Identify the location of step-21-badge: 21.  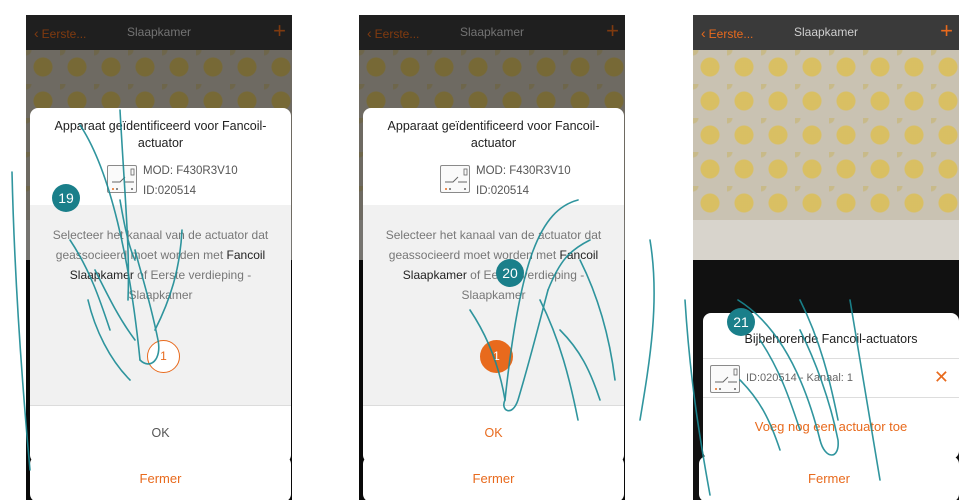
(741, 322).